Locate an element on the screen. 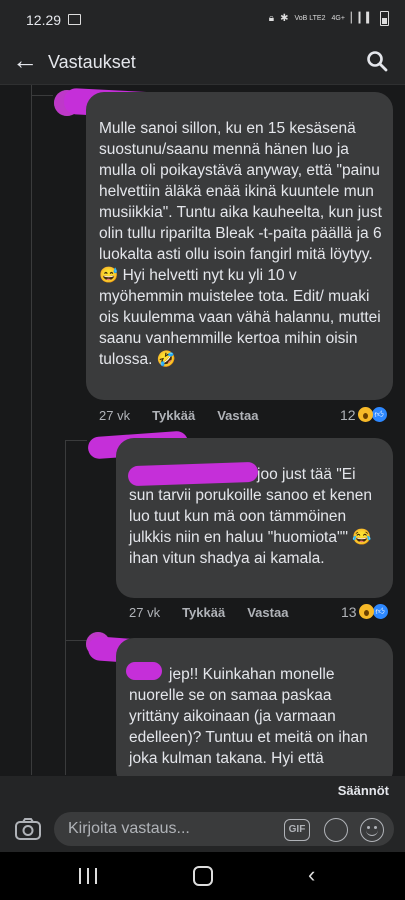 This screenshot has height=900, width=405. lock-icon: 🔒︎ is located at coordinates (271, 18).